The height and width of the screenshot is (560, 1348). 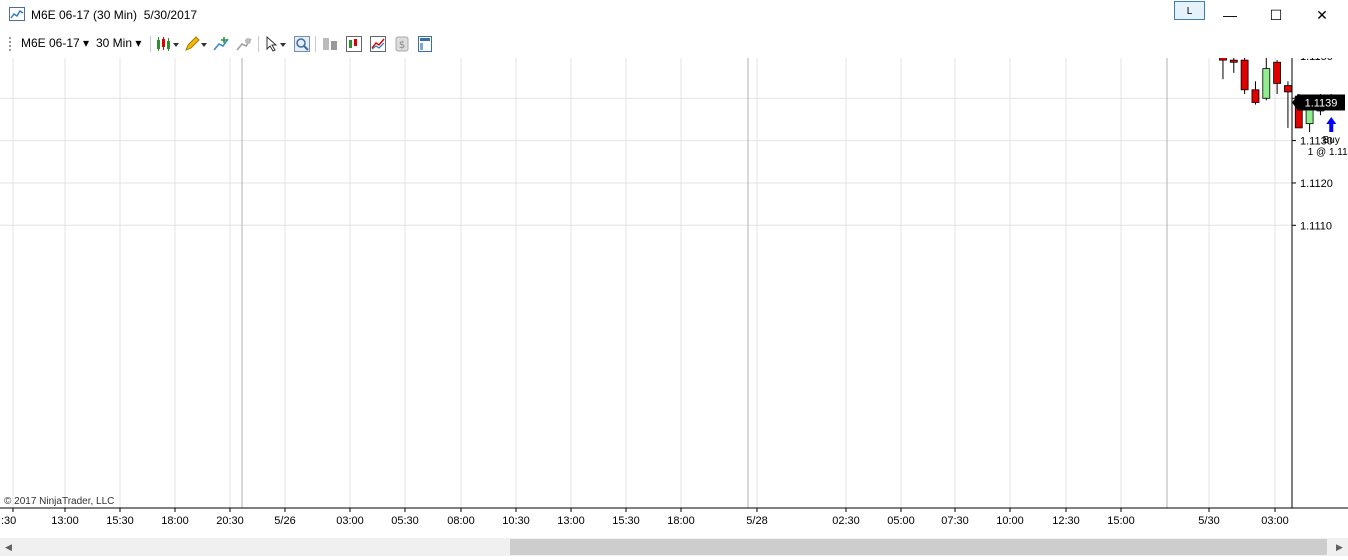 What do you see at coordinates (244, 44) in the screenshot?
I see `strategy-icon` at bounding box center [244, 44].